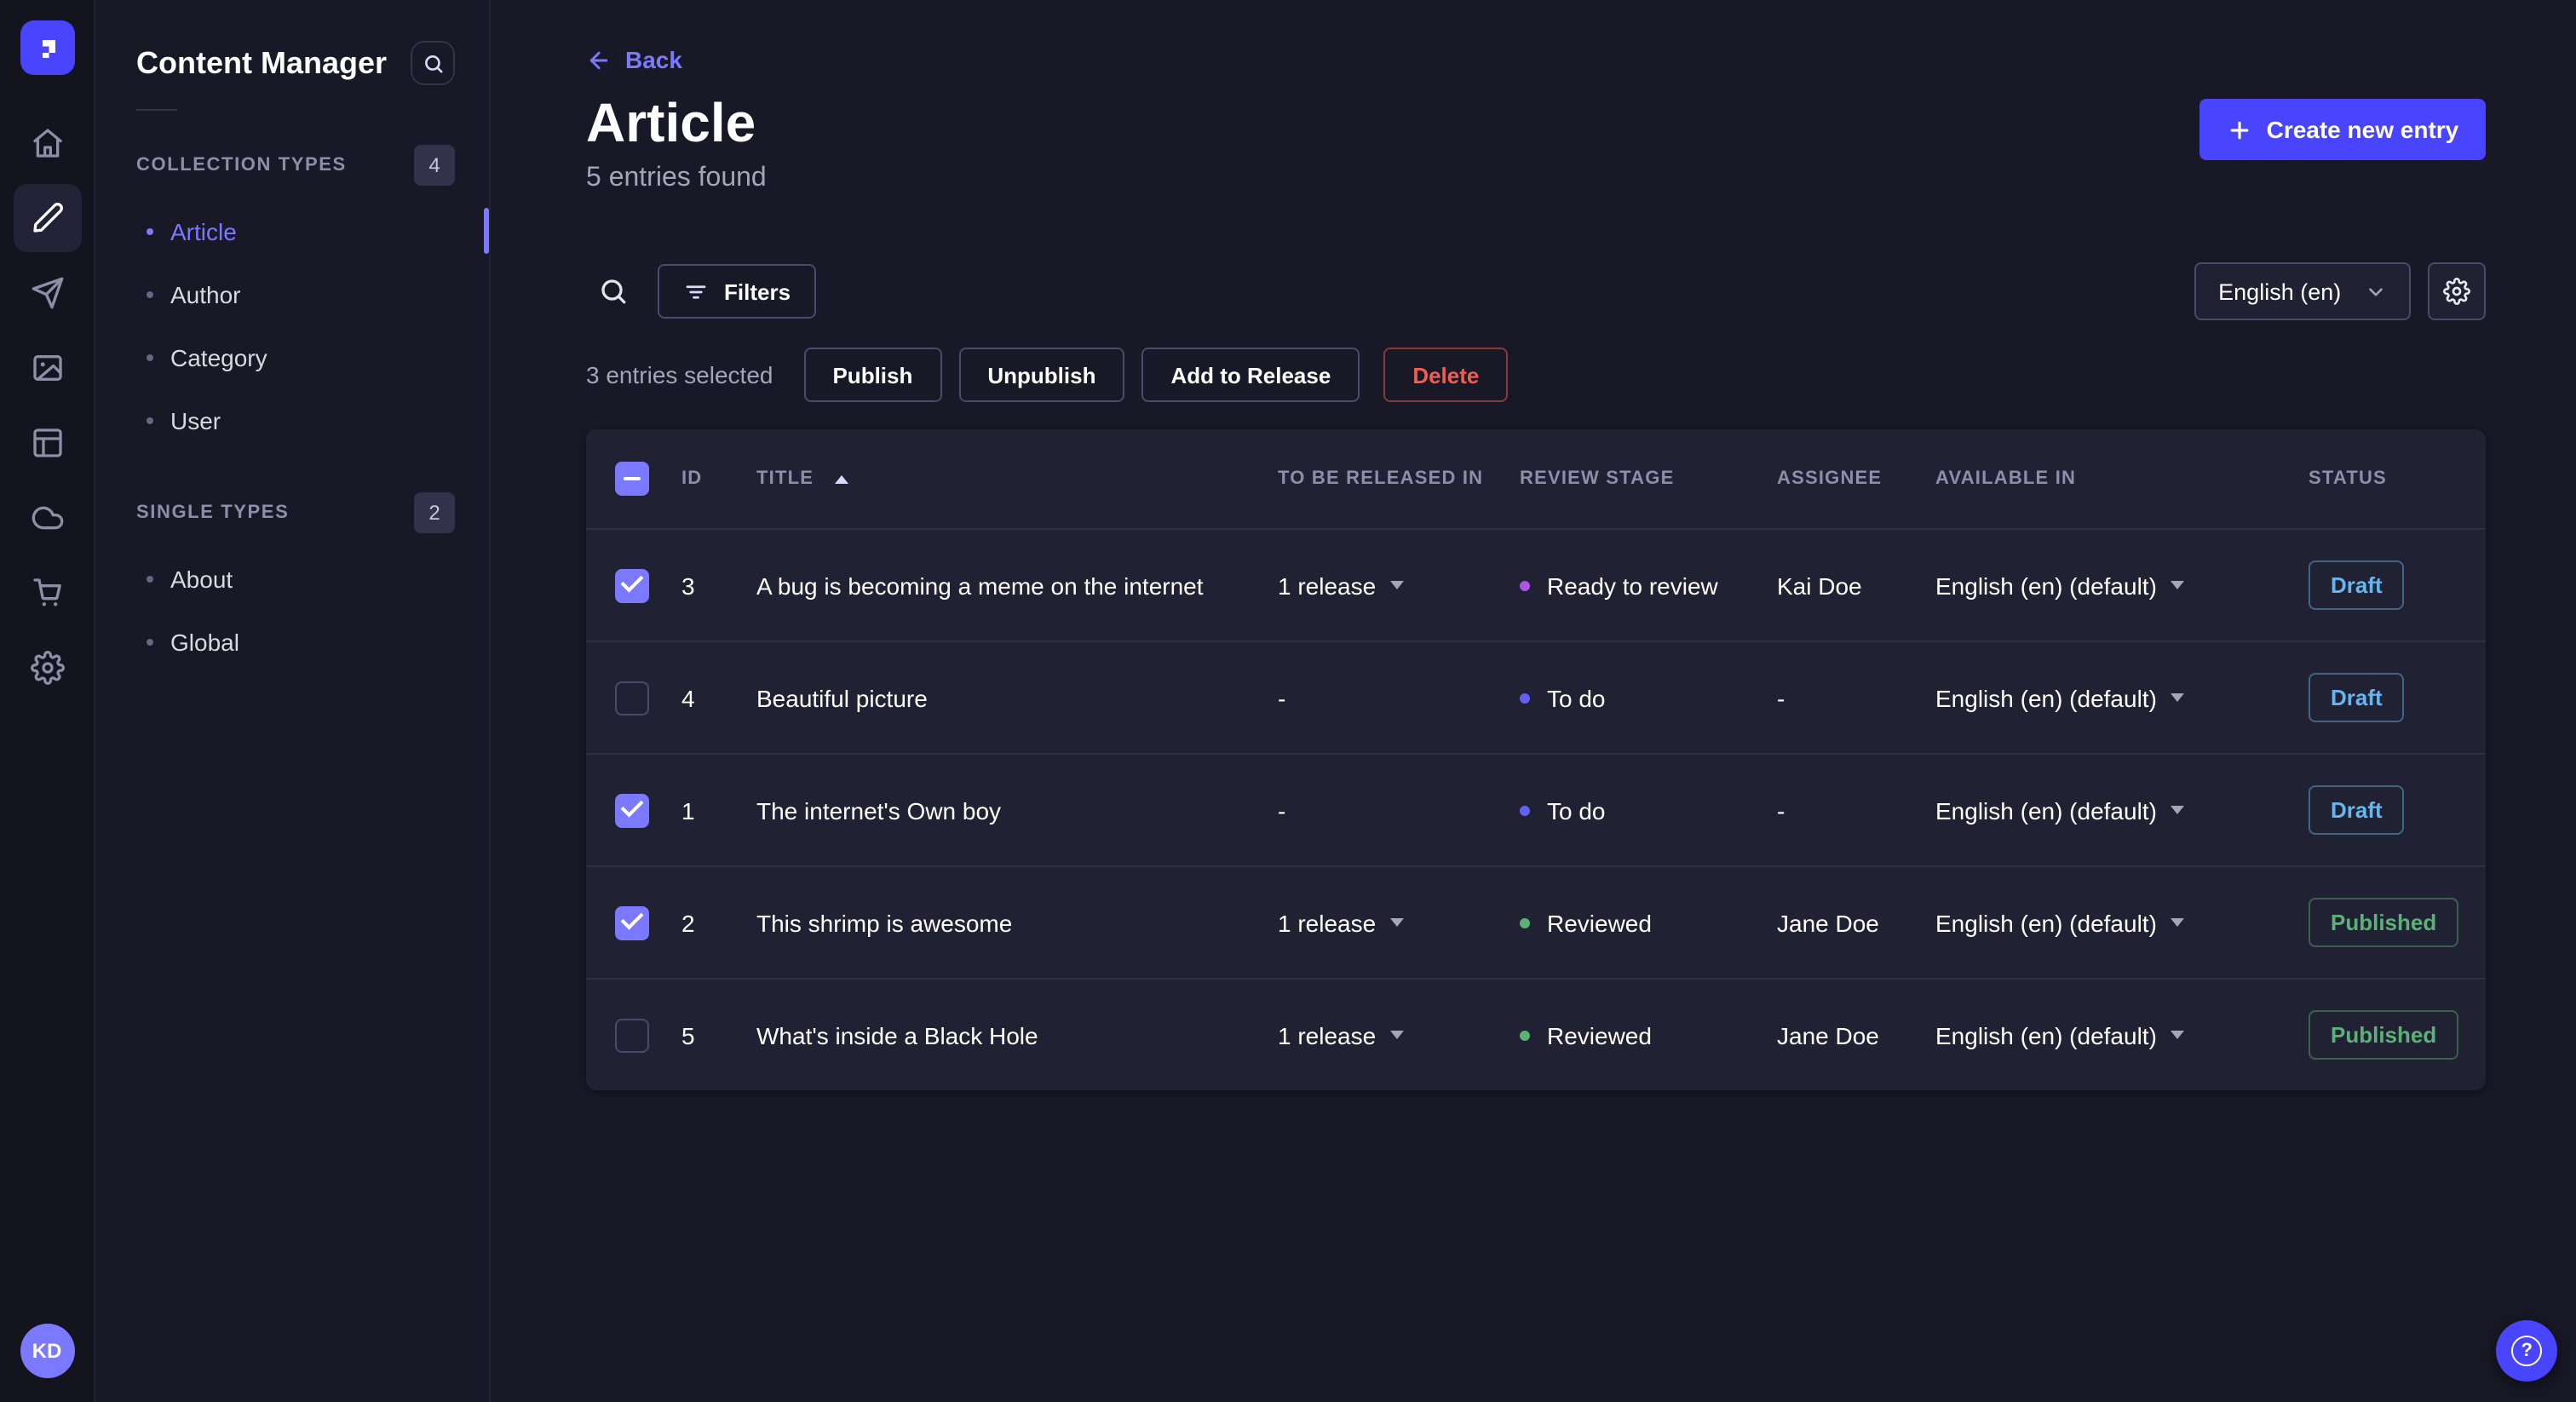  Describe the element at coordinates (292, 578) in the screenshot. I see `sidebar-item-about: About` at that location.